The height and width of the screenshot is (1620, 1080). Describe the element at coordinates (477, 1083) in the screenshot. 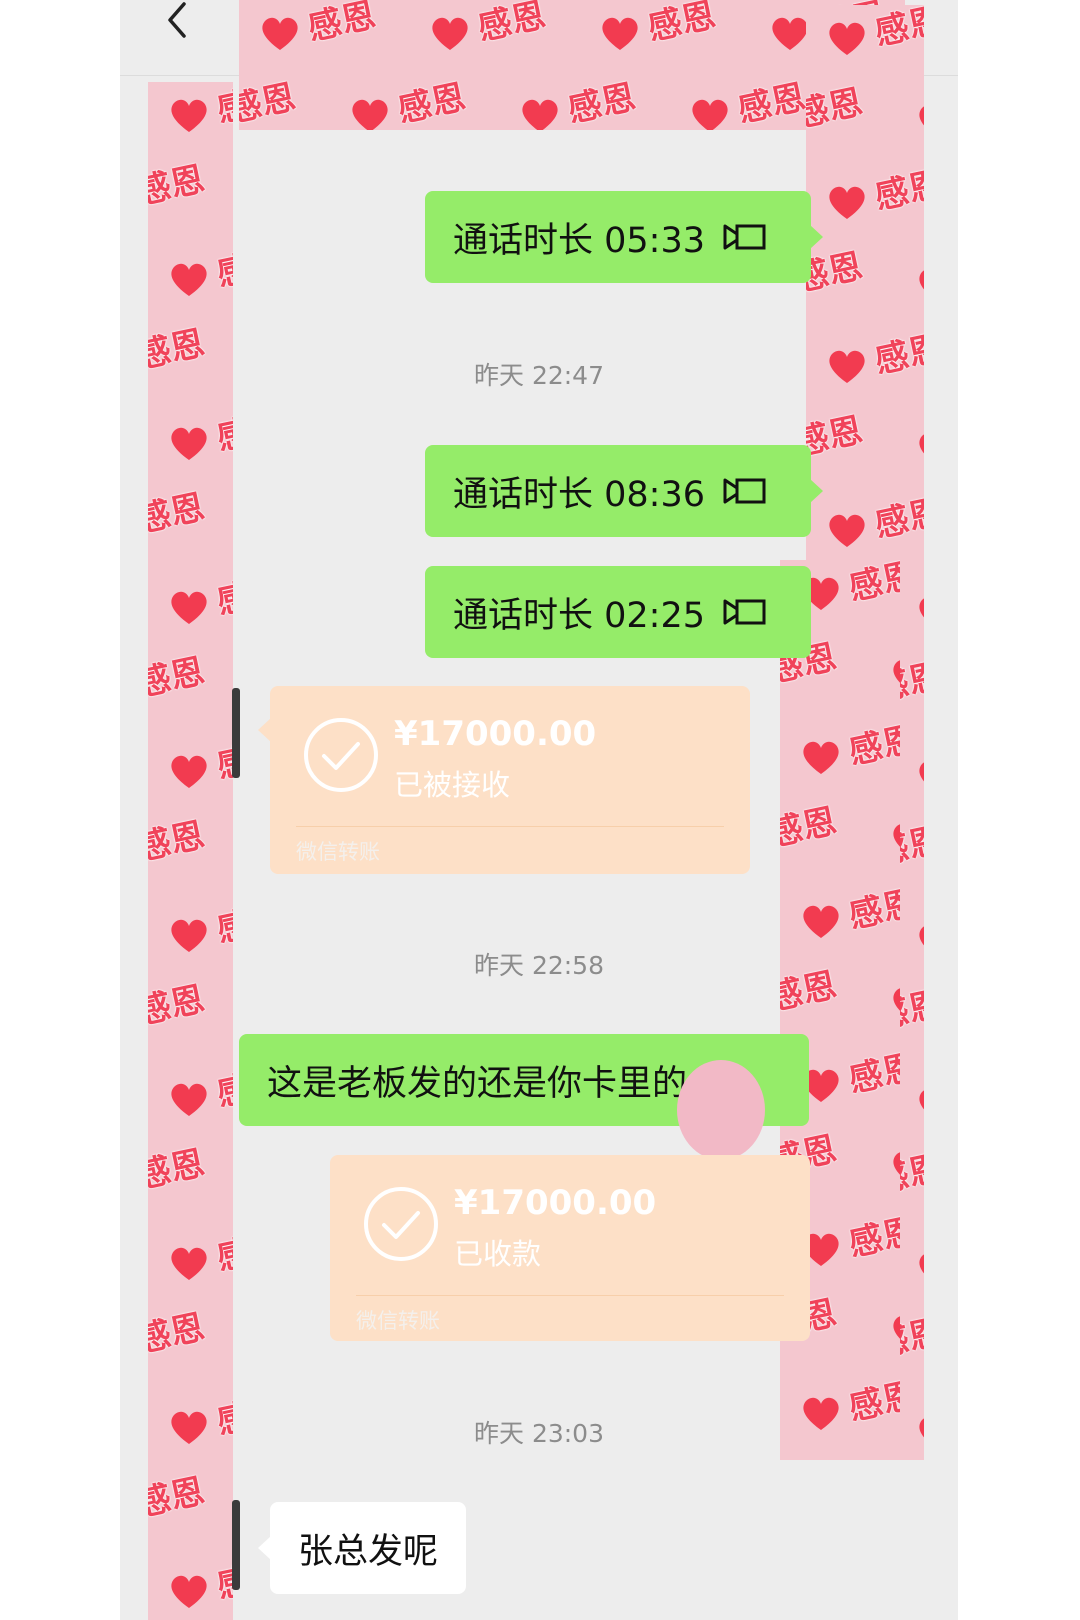

I see `message-text: 这是老板发的还是你卡里的` at that location.